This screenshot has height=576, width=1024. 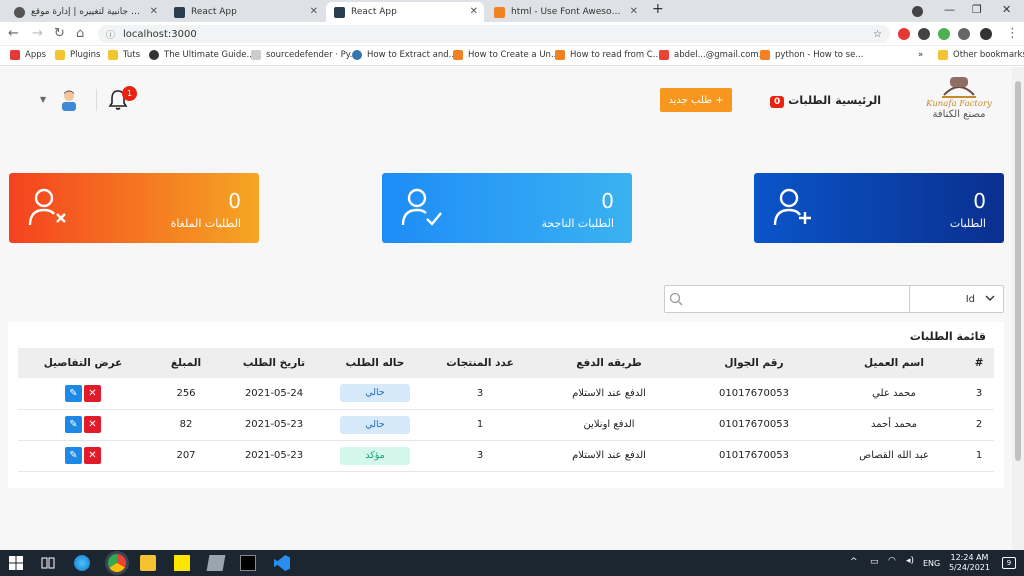 I want to click on tray-chevron-icon: ^, so click(x=854, y=562).